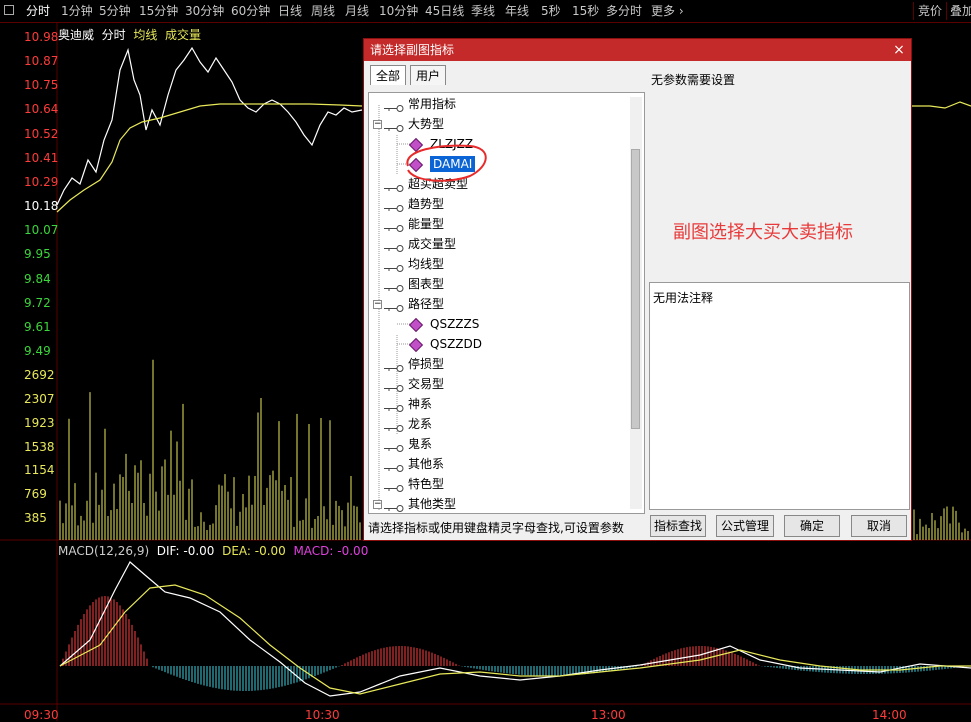 Image resolution: width=971 pixels, height=722 pixels. I want to click on avg-line, so click(209, 158).